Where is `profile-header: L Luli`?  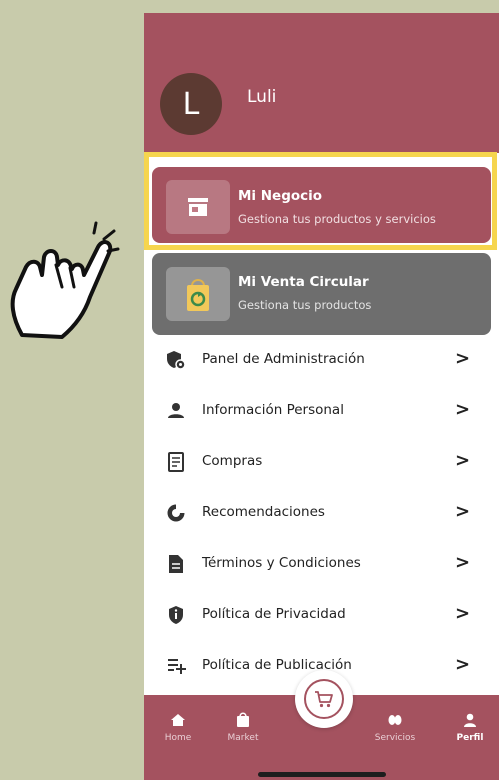
profile-header: L Luli is located at coordinates (321, 83).